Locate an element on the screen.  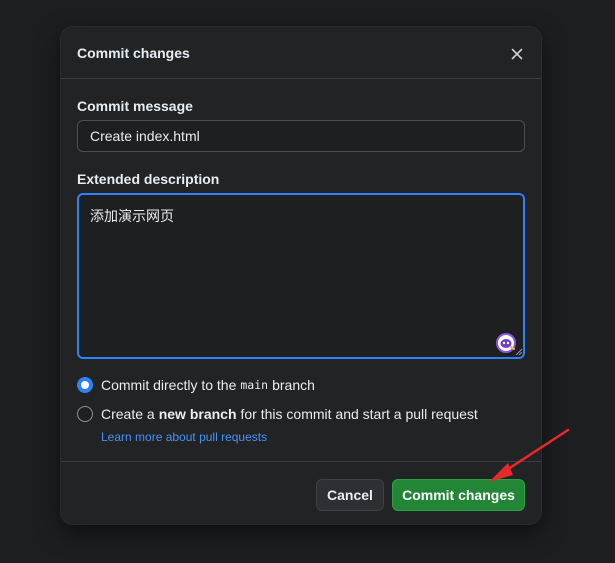
dialog-header: Commit changes is located at coordinates (301, 53).